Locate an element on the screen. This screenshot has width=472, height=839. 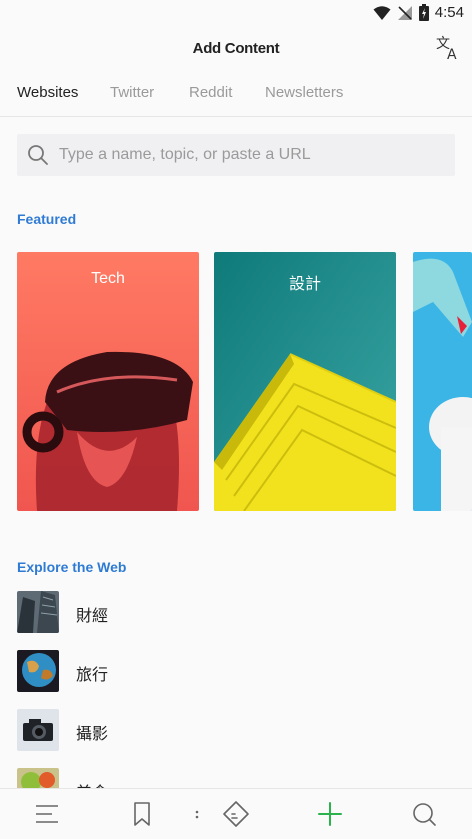
card-label: Tech is located at coordinates (108, 278).